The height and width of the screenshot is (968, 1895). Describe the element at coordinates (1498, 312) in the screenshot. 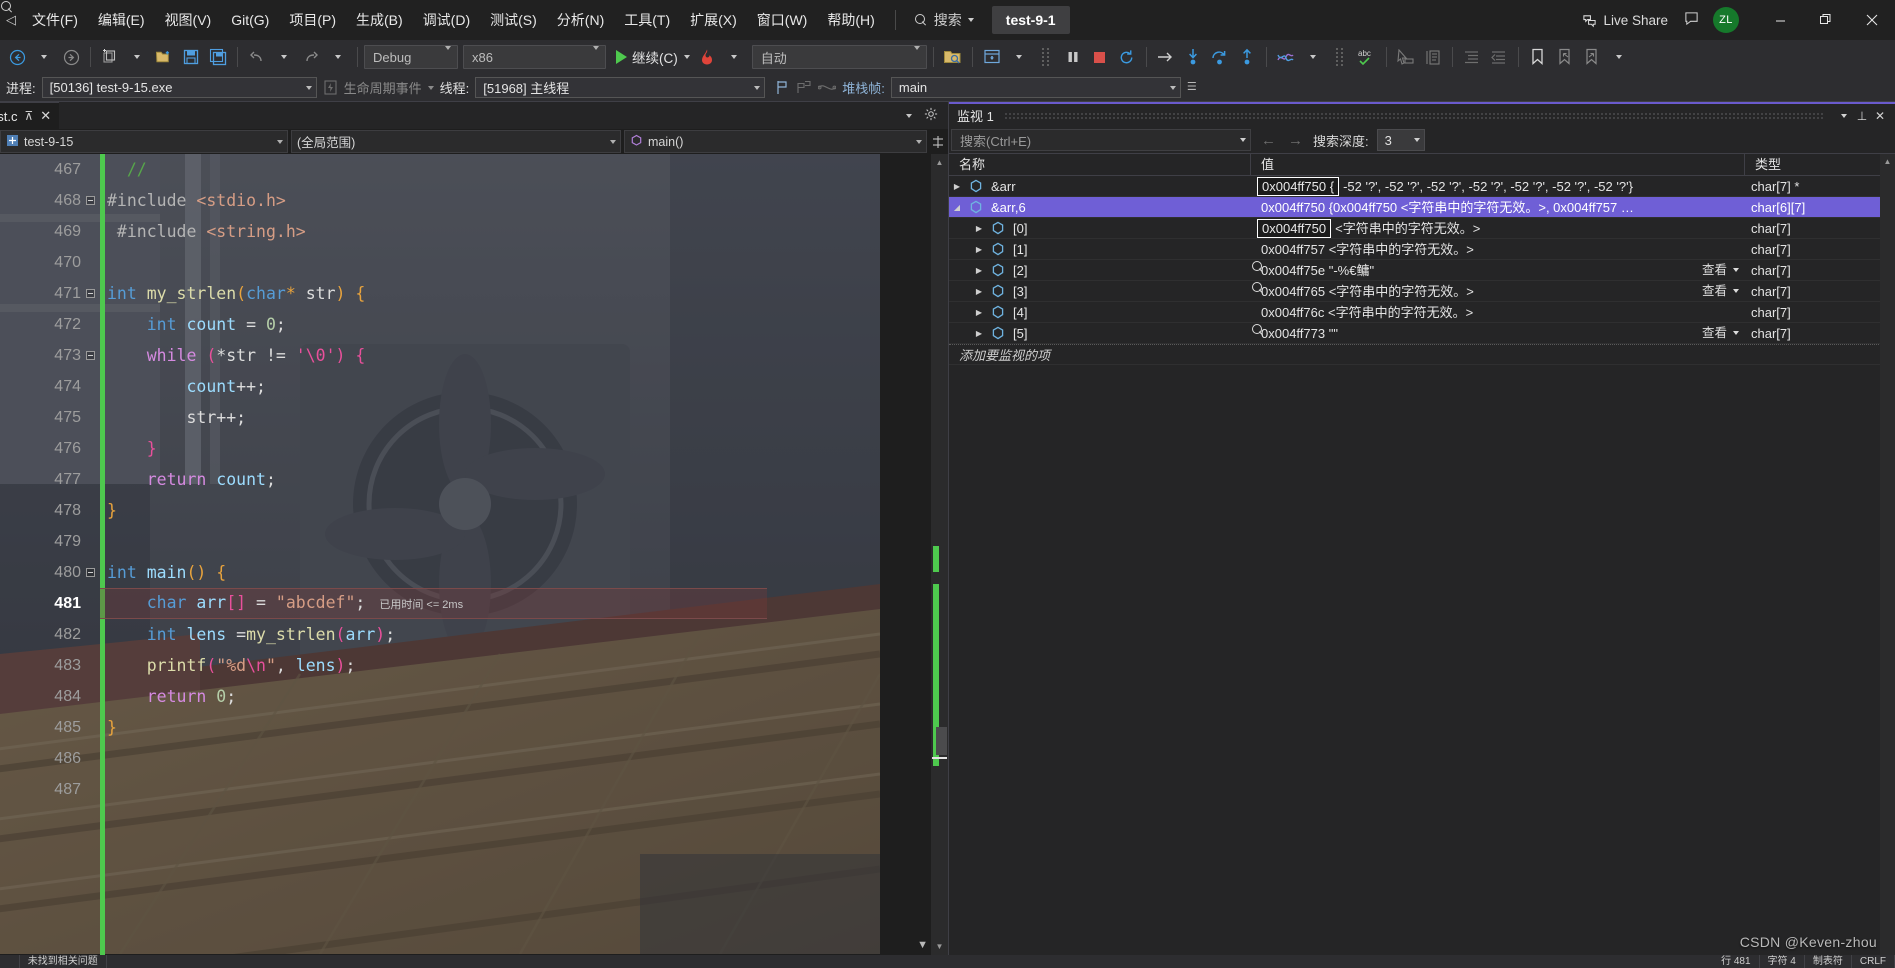

I see `watch-value-cell: 0x004ff76c <字符串中的字符无效。>` at that location.